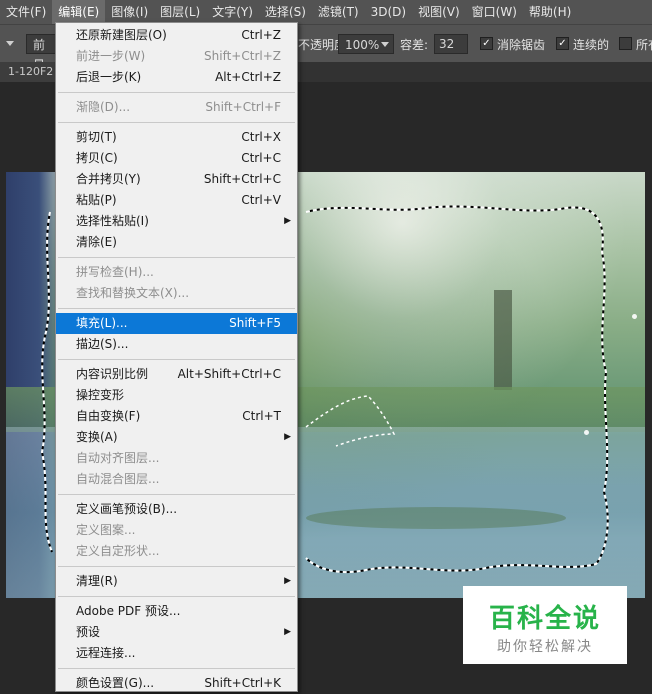 Image resolution: width=652 pixels, height=694 pixels. What do you see at coordinates (112, 374) in the screenshot?
I see `menu-item-label: 内容识别比例` at bounding box center [112, 374].